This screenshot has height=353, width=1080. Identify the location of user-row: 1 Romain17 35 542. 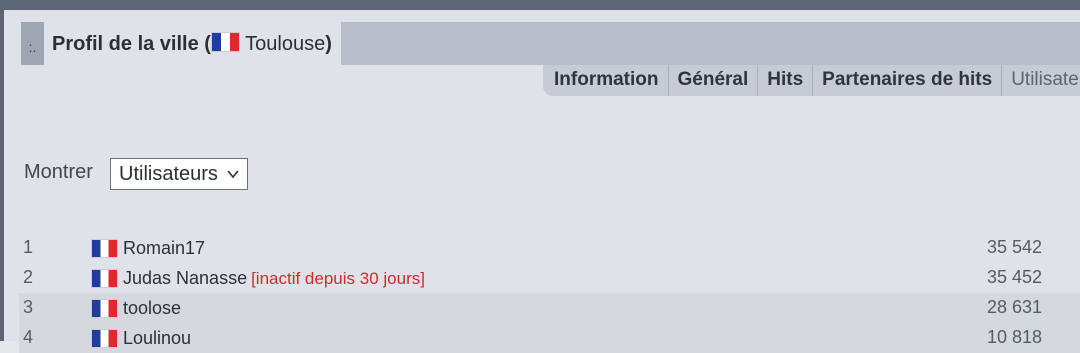
(549, 248).